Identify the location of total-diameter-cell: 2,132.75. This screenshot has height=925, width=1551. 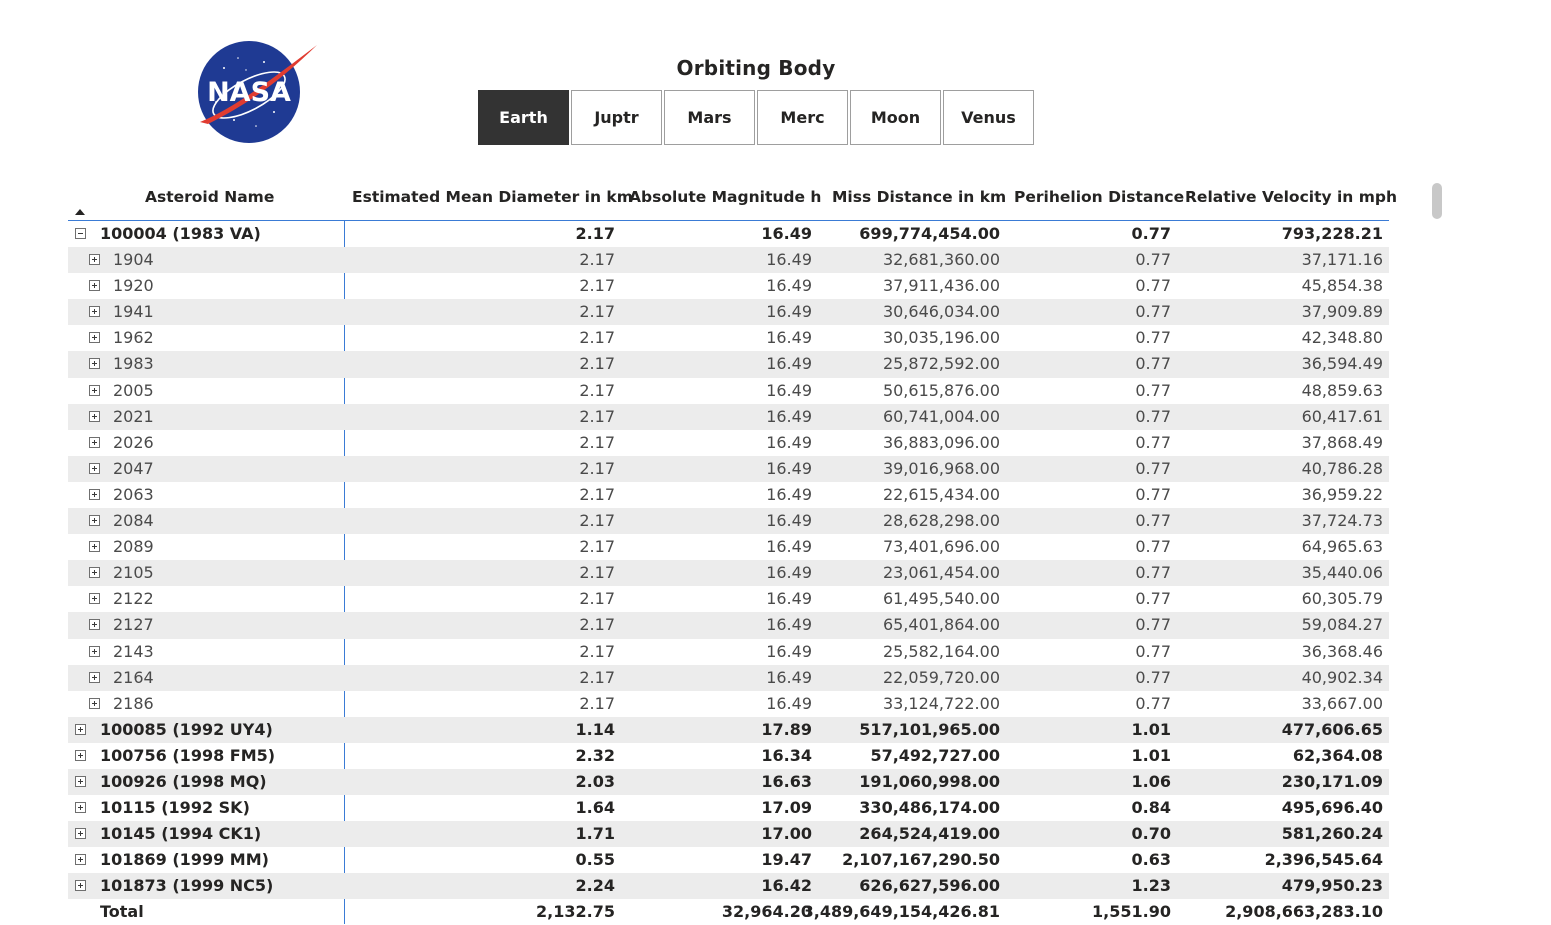
(575, 912).